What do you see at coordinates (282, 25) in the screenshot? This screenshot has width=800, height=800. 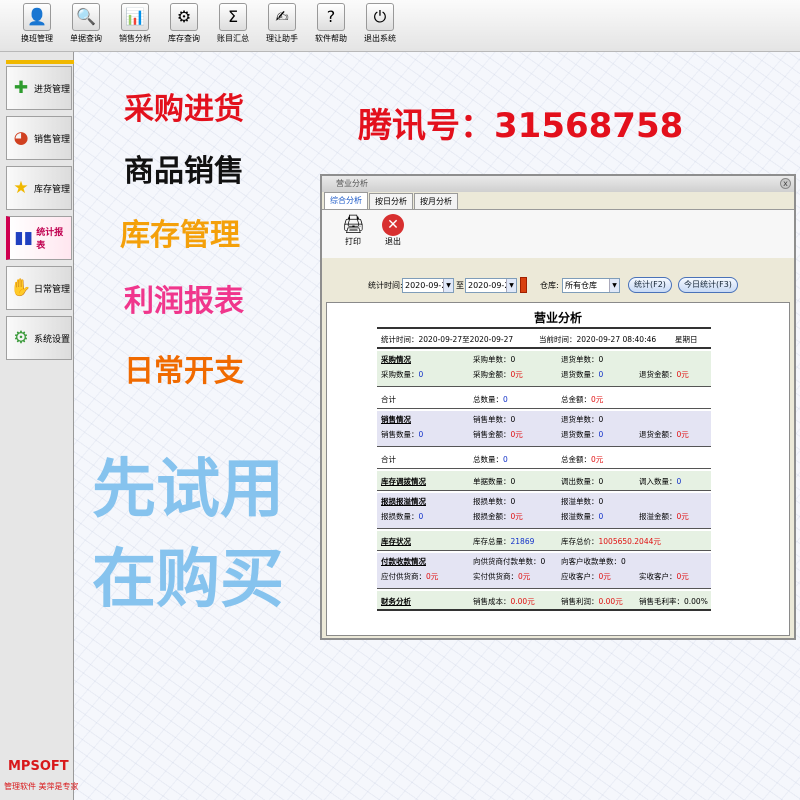 I see `toolbar-button-5: ✍ 理让助手` at bounding box center [282, 25].